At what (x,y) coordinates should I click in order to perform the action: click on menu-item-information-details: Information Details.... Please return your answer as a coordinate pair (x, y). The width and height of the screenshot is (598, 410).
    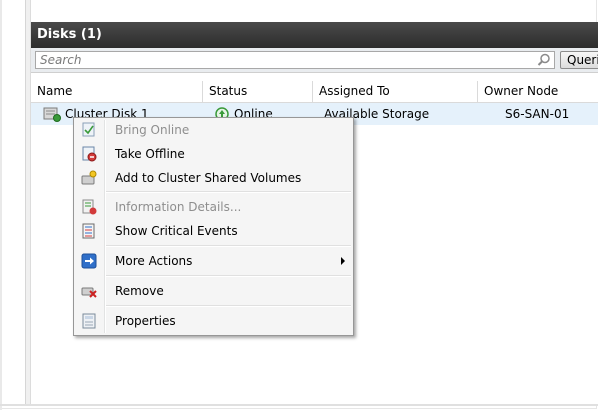
    Looking at the image, I should click on (213, 207).